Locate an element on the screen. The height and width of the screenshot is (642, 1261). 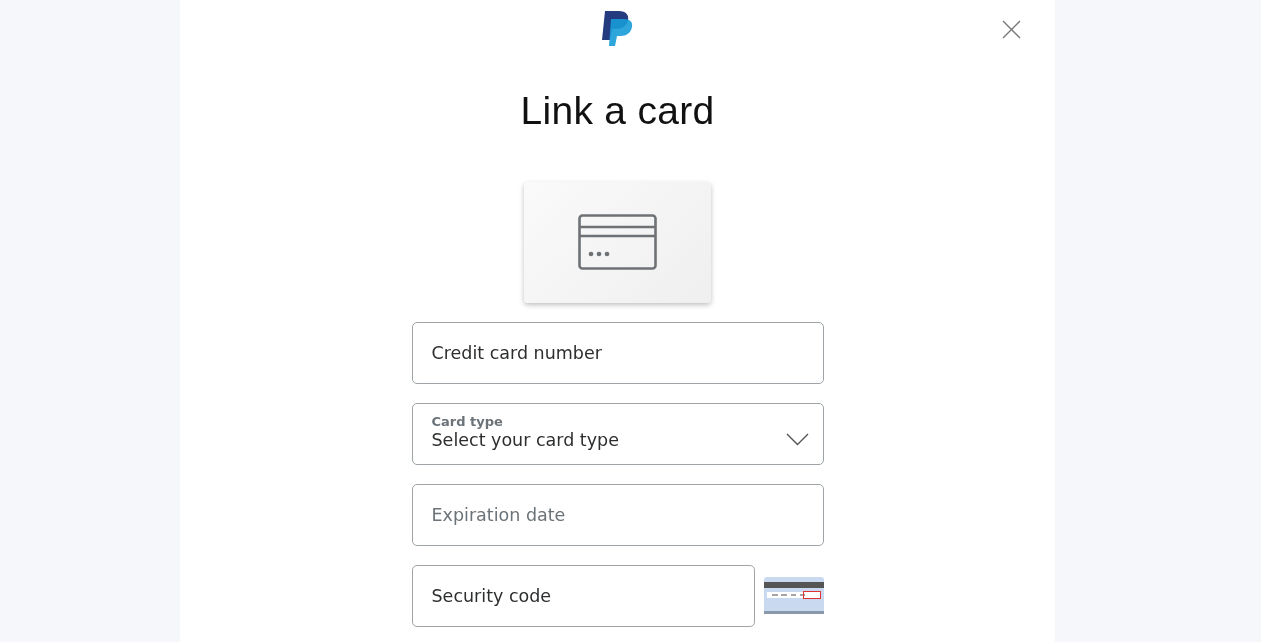
card-type-select: Card type Select your card type is located at coordinates (617, 433).